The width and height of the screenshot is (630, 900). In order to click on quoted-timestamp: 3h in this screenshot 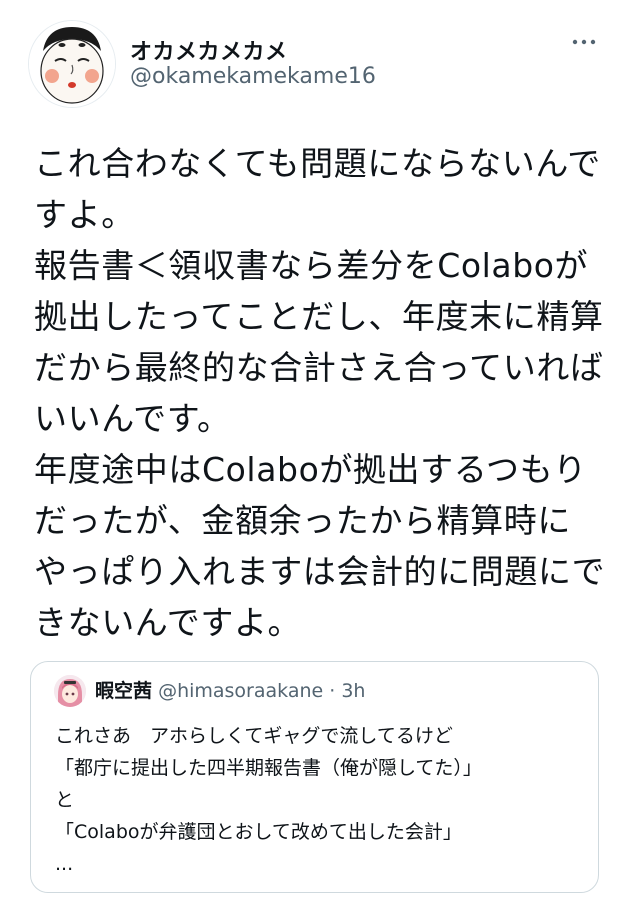, I will do `click(353, 691)`.